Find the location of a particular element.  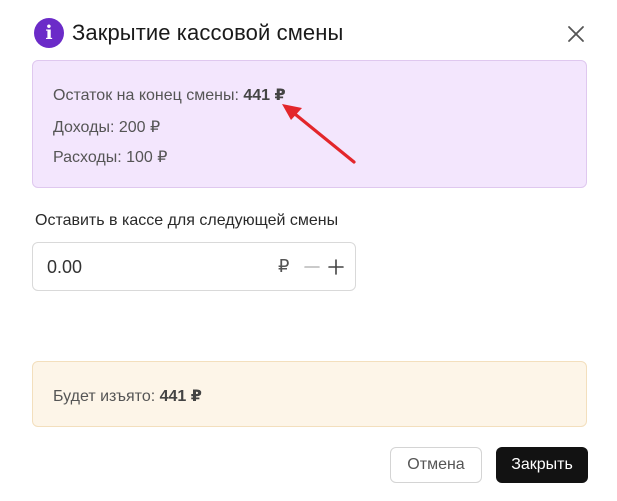

close-icon is located at coordinates (576, 34).